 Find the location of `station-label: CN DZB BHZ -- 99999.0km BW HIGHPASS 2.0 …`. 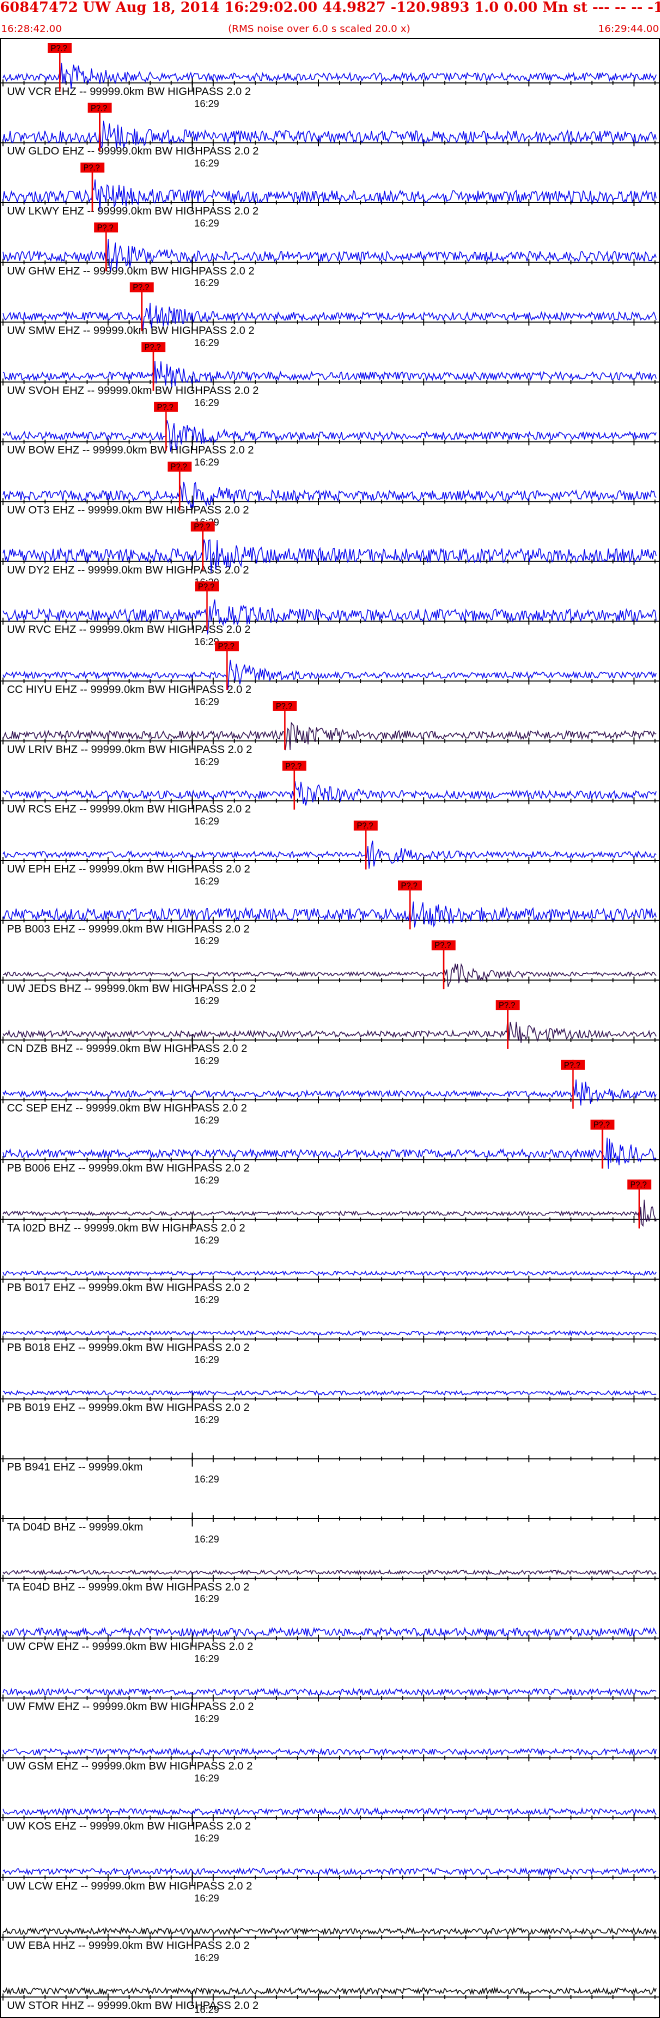

station-label: CN DZB BHZ -- 99999.0km BW HIGHPASS 2.0 … is located at coordinates (127, 1049).